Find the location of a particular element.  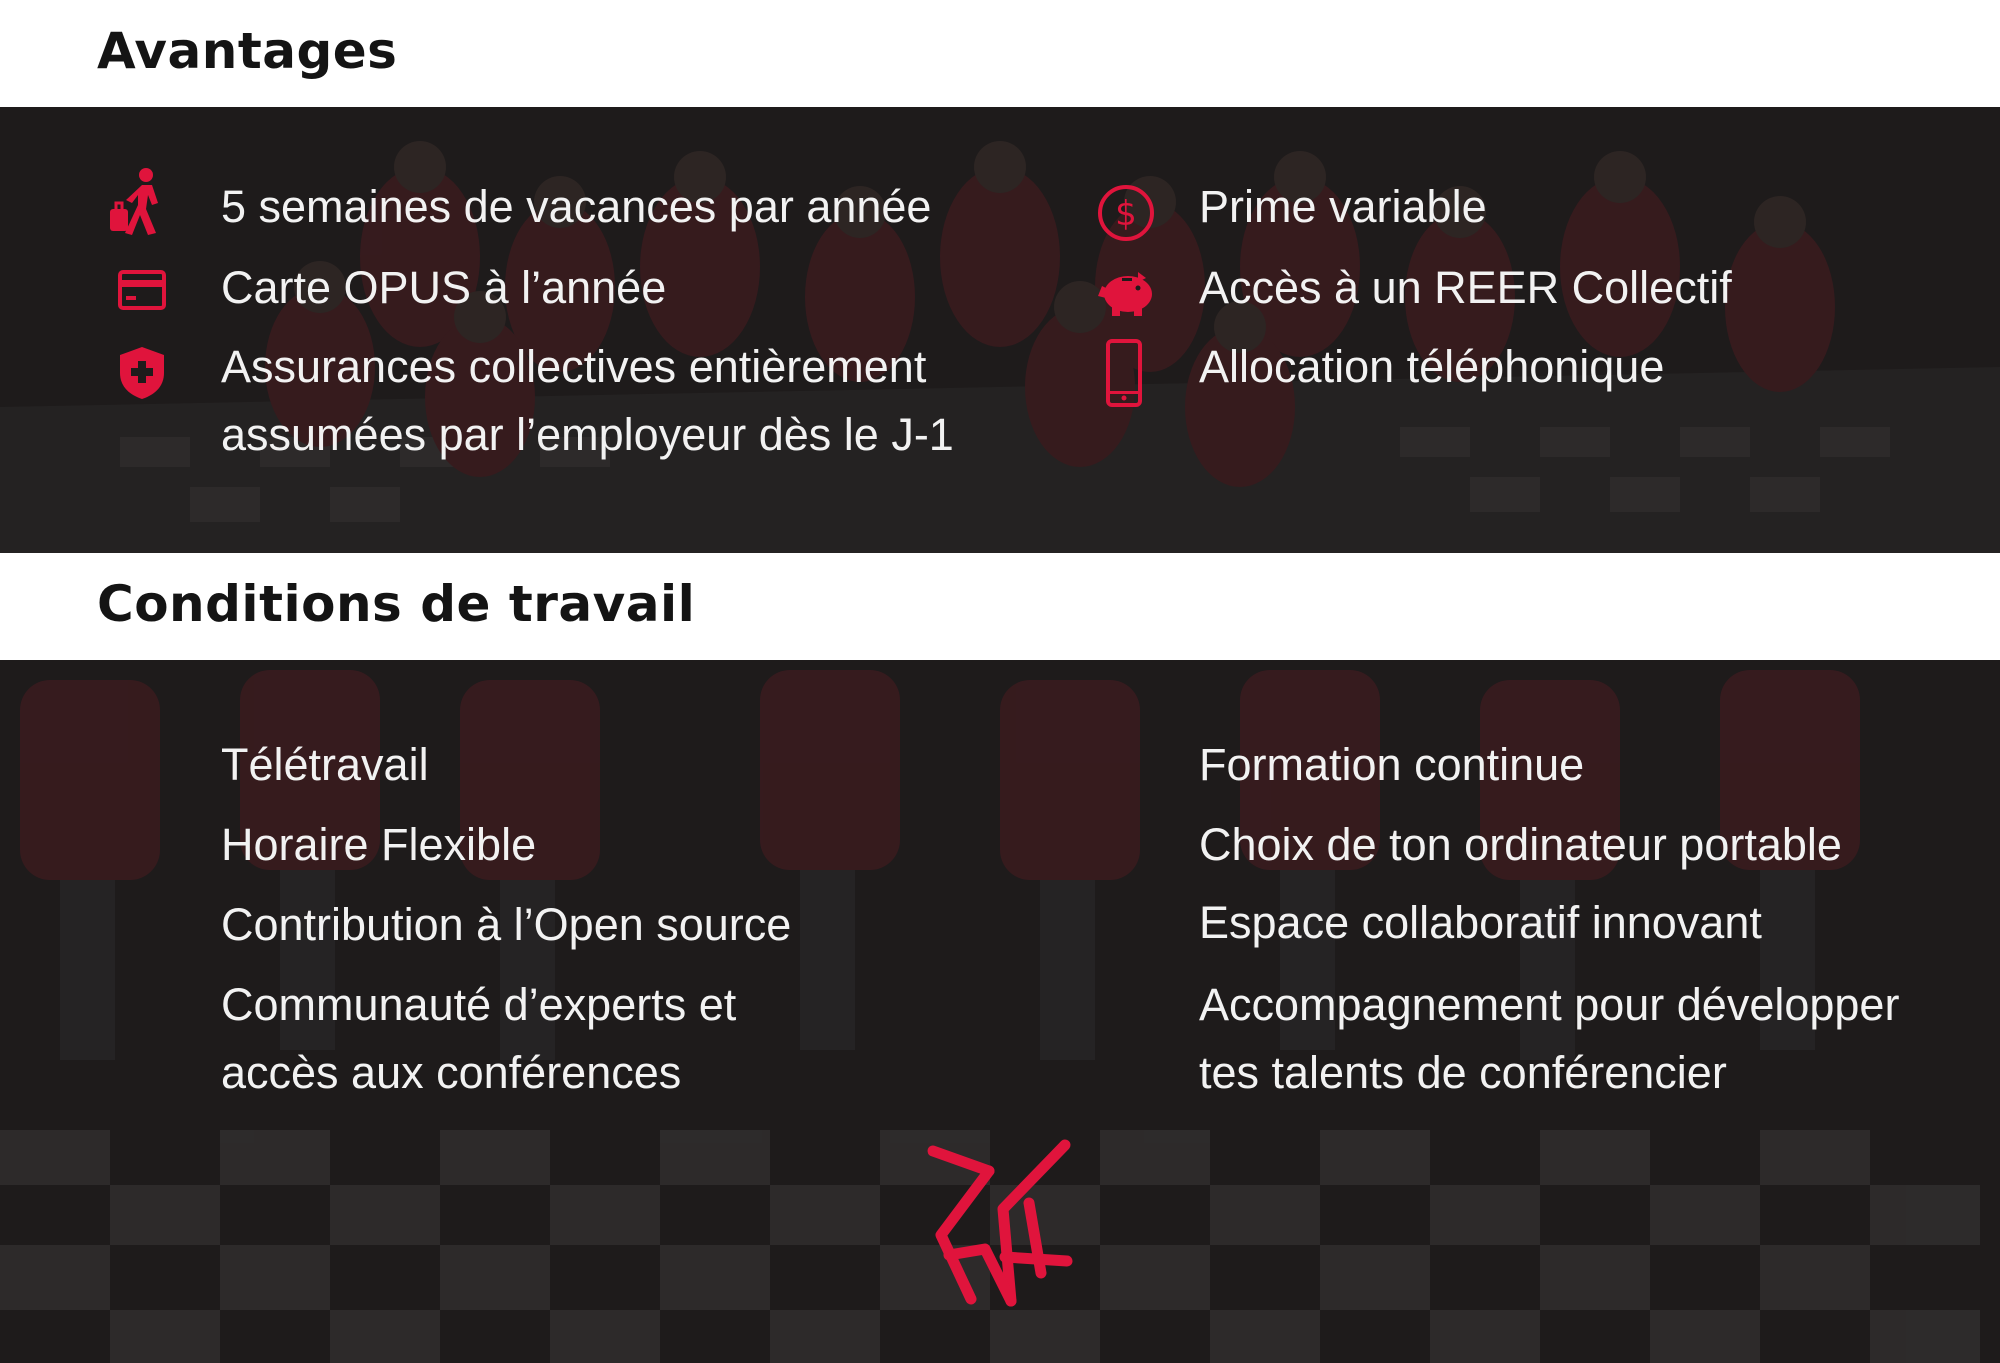

piggy-bank-icon is located at coordinates (1125, 294).